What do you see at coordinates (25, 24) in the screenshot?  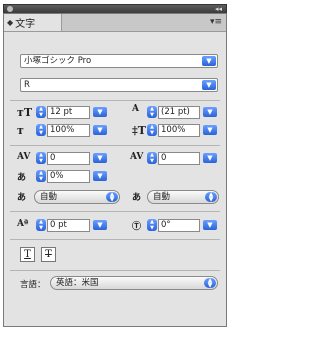 I see `tab-character-label: 文字` at bounding box center [25, 24].